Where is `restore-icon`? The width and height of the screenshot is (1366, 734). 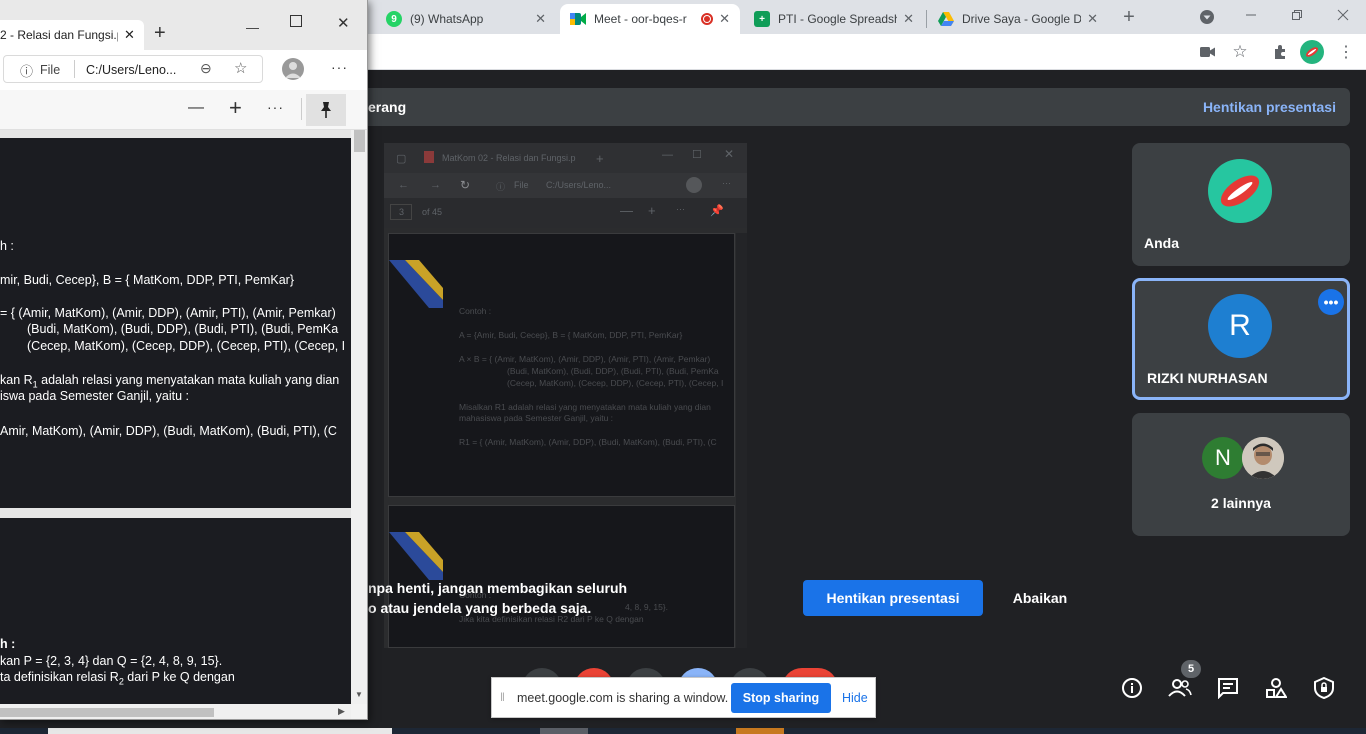
restore-icon is located at coordinates (1297, 15).